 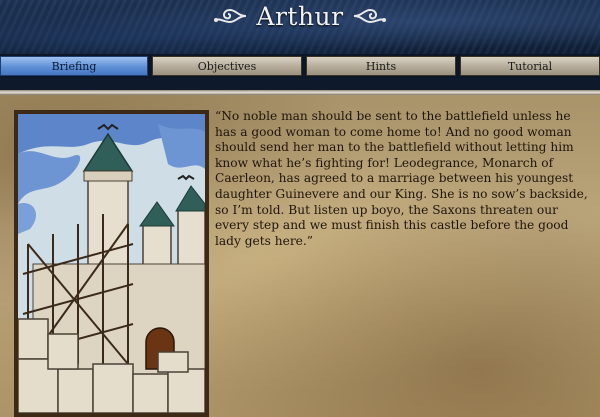 I want to click on tab-hints: Hints, so click(x=381, y=66).